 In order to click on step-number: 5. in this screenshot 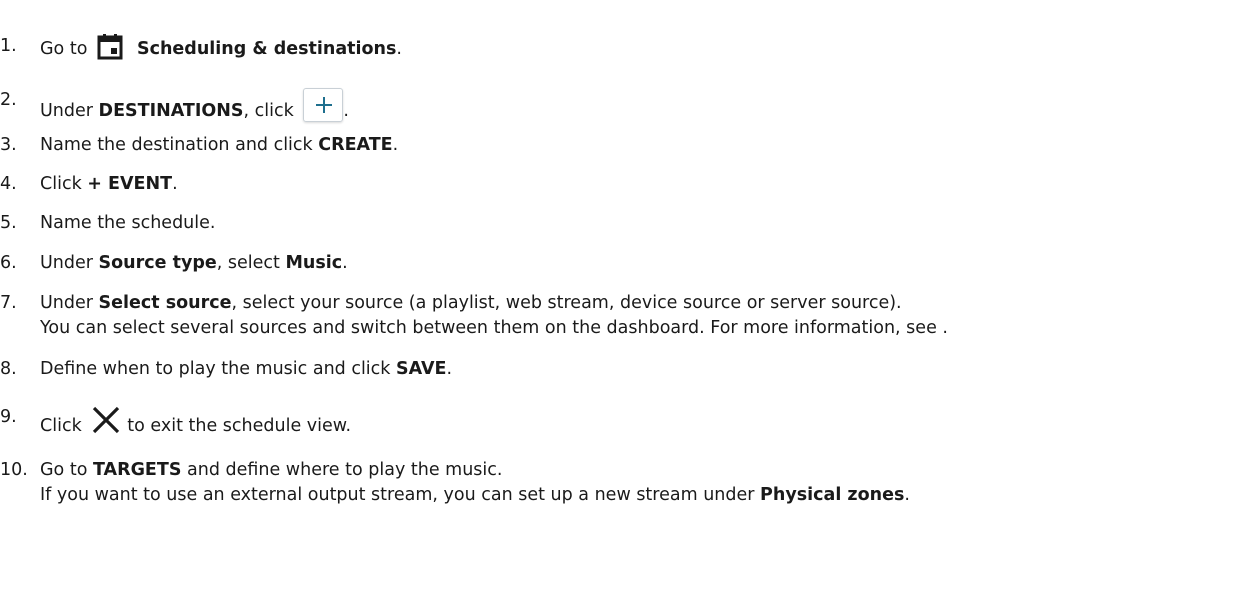, I will do `click(8, 223)`.